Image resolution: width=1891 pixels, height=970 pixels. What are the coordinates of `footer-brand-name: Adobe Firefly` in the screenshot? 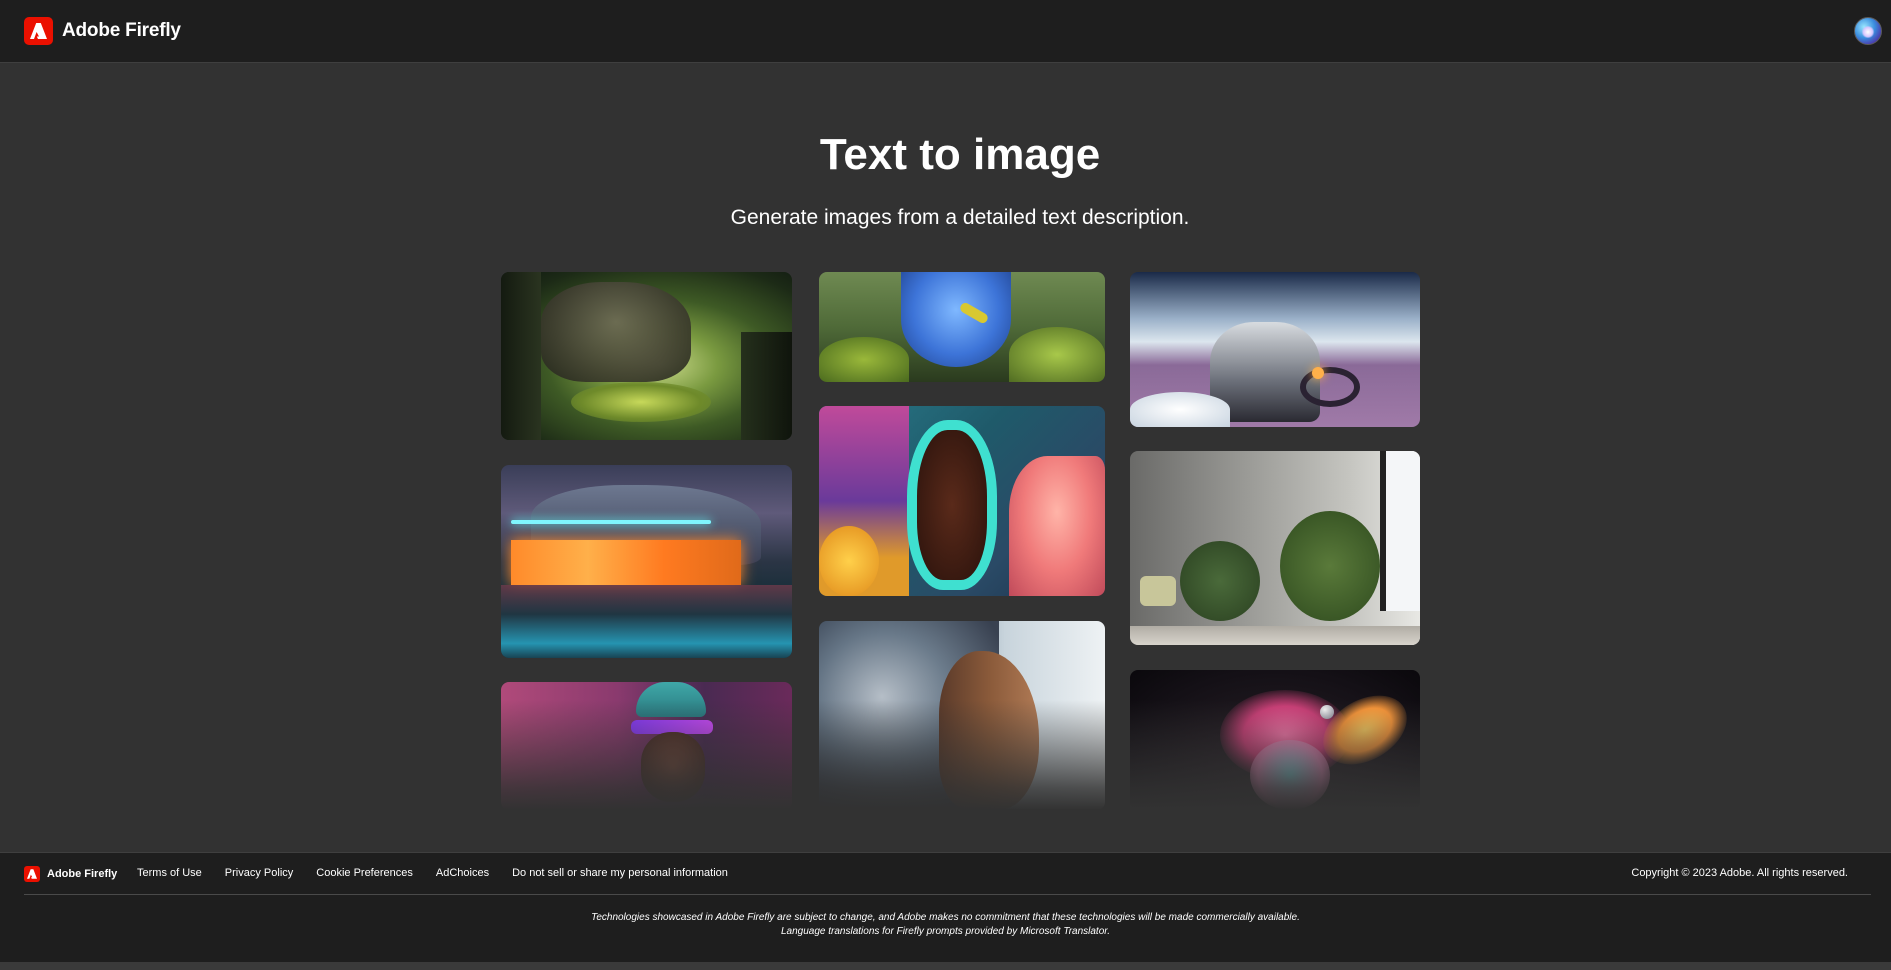 It's located at (82, 874).